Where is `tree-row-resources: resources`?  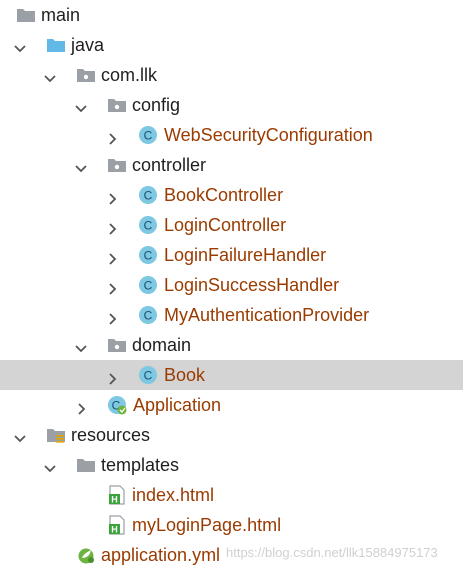 tree-row-resources: resources is located at coordinates (231, 435).